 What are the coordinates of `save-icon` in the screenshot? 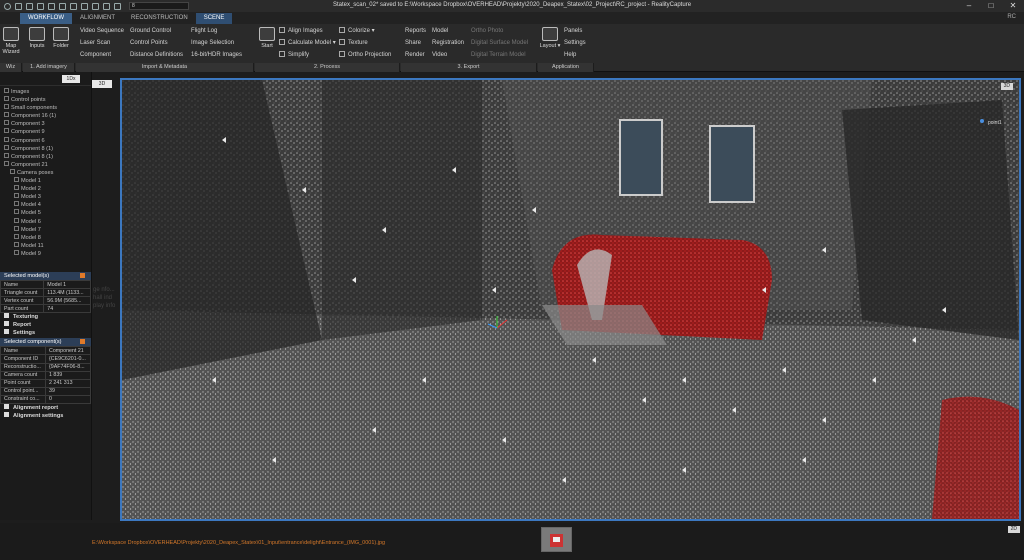 It's located at (40, 6).